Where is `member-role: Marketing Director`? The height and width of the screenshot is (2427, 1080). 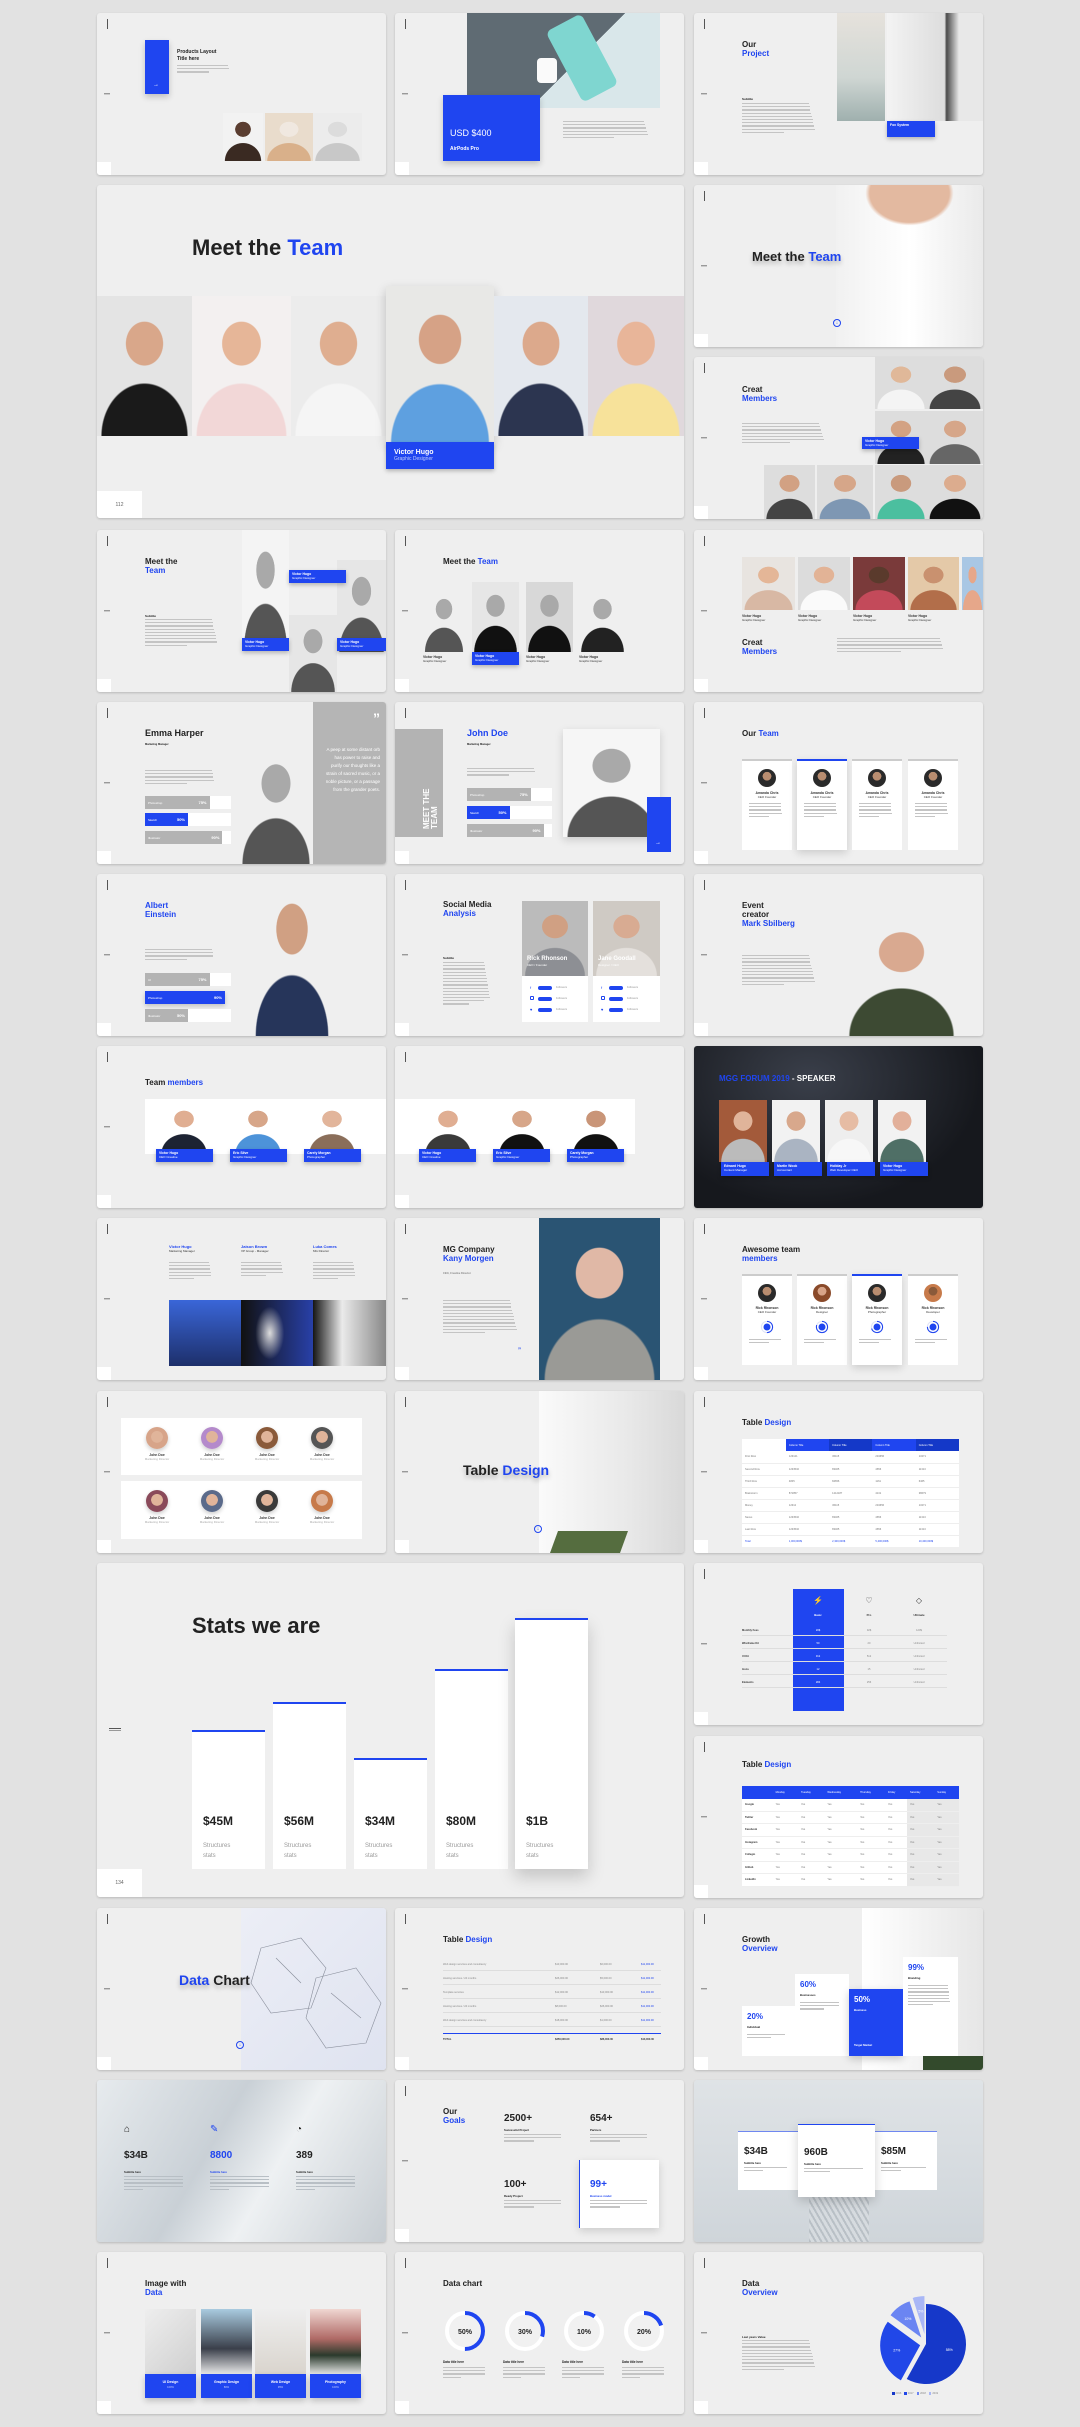 member-role: Marketing Director is located at coordinates (157, 1522).